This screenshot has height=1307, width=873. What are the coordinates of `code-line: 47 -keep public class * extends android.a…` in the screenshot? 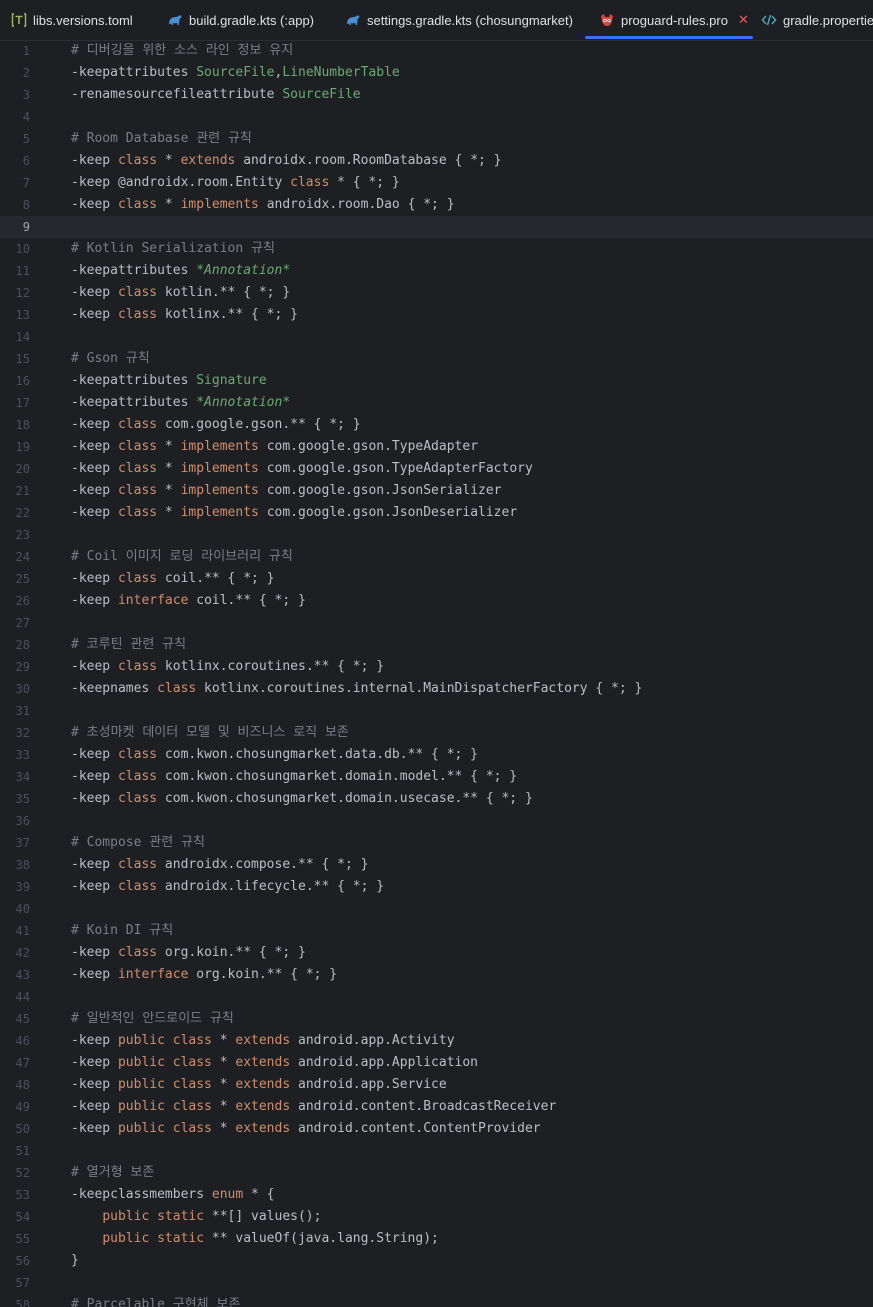 It's located at (436, 1063).